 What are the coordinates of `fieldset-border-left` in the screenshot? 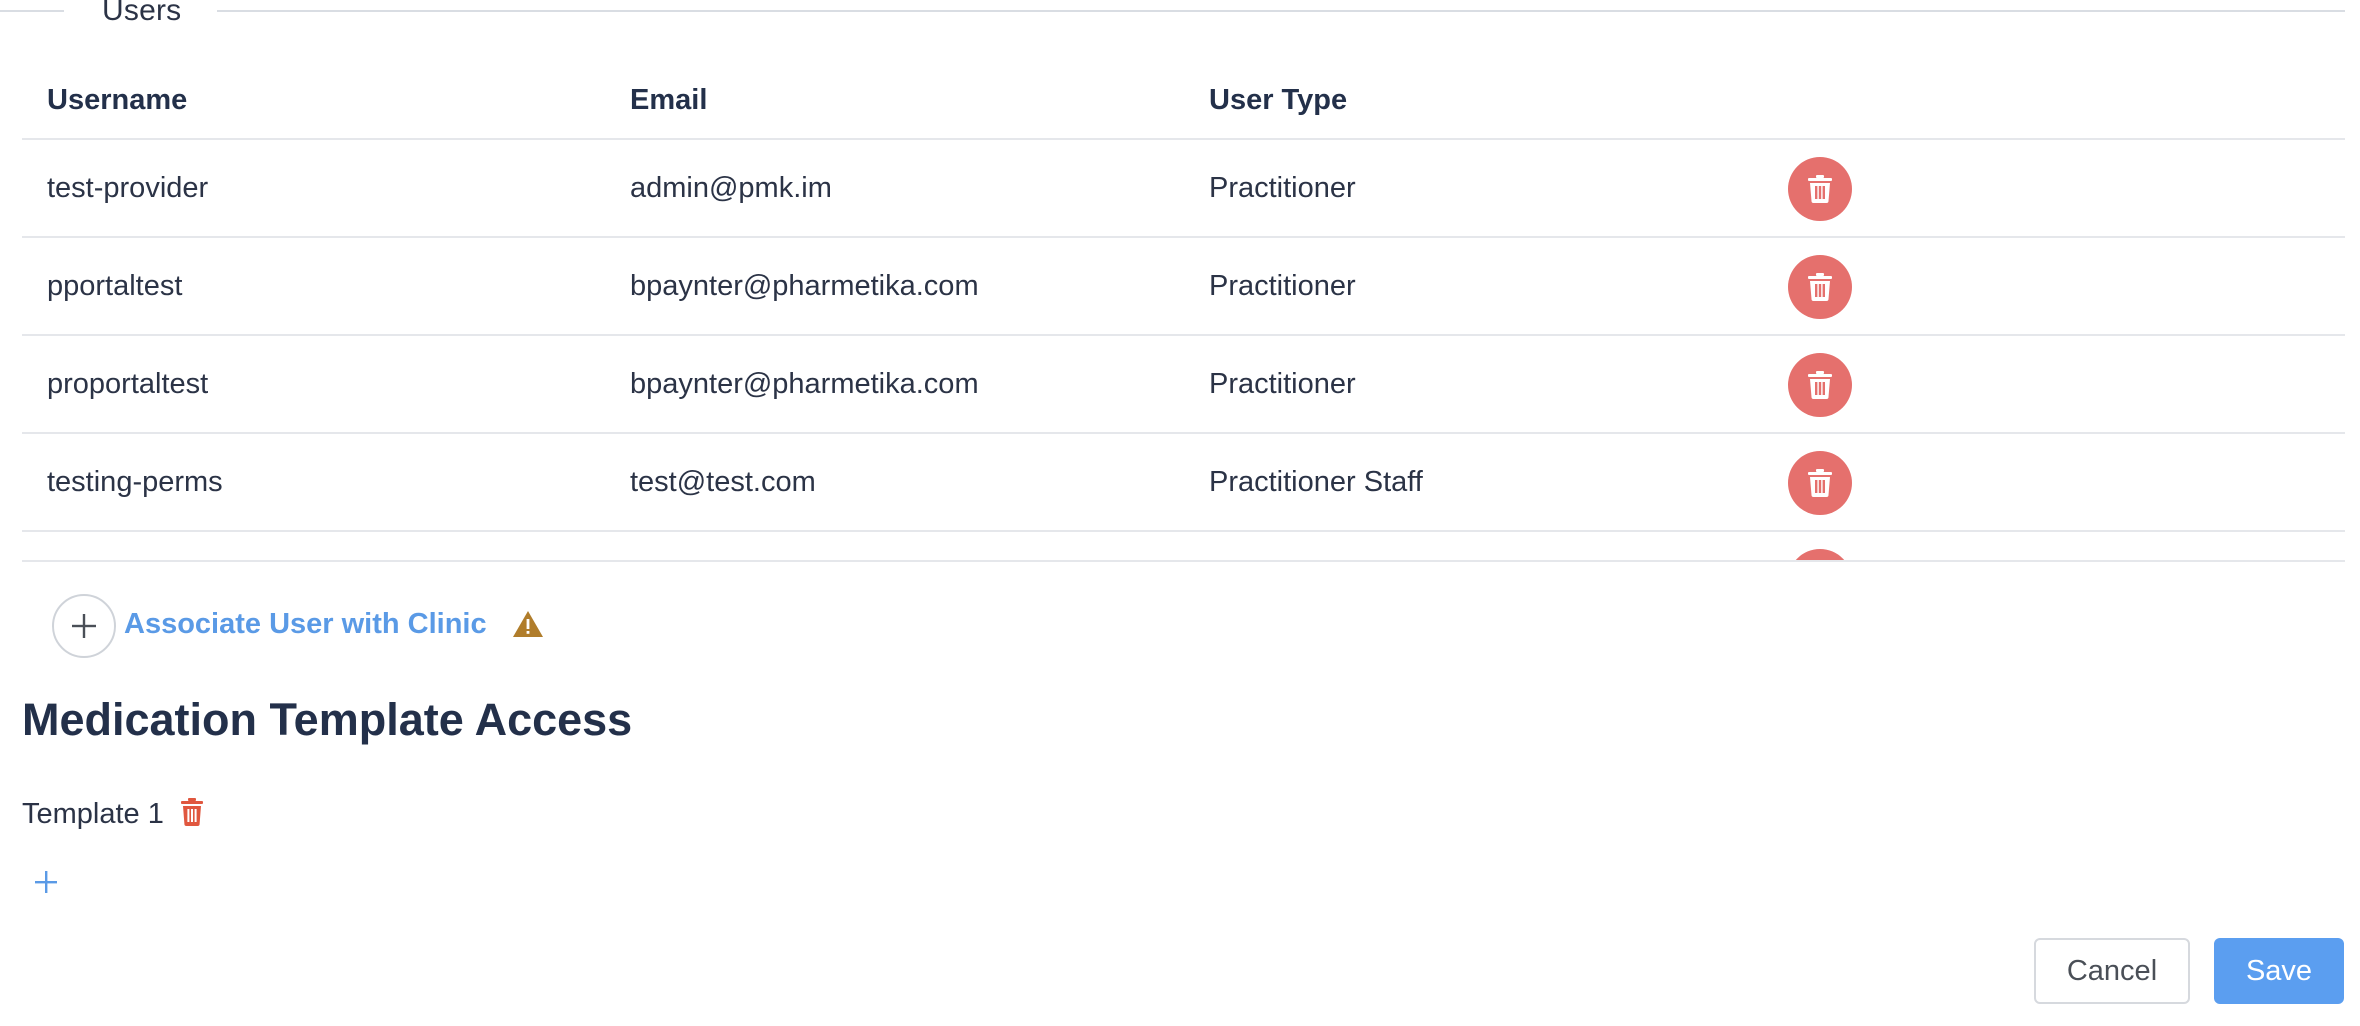 It's located at (32, 11).